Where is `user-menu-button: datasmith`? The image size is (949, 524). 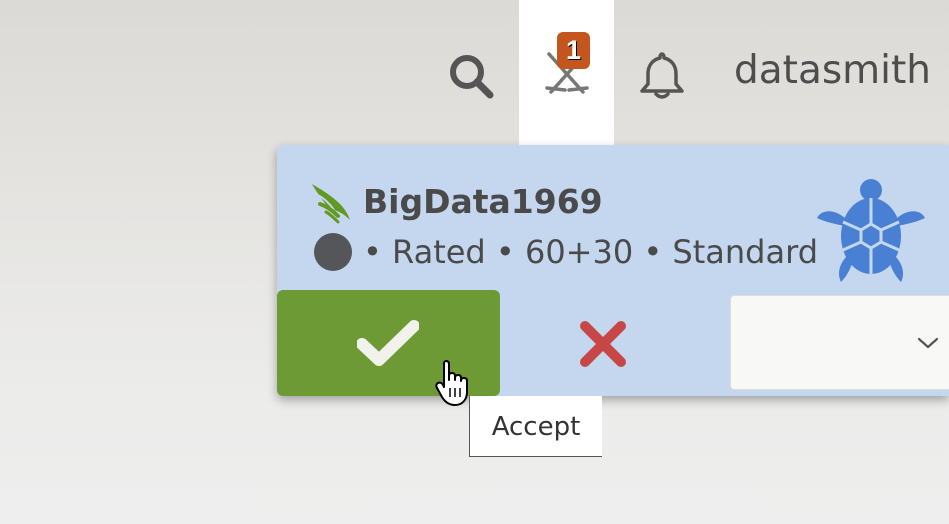 user-menu-button: datasmith is located at coordinates (832, 71).